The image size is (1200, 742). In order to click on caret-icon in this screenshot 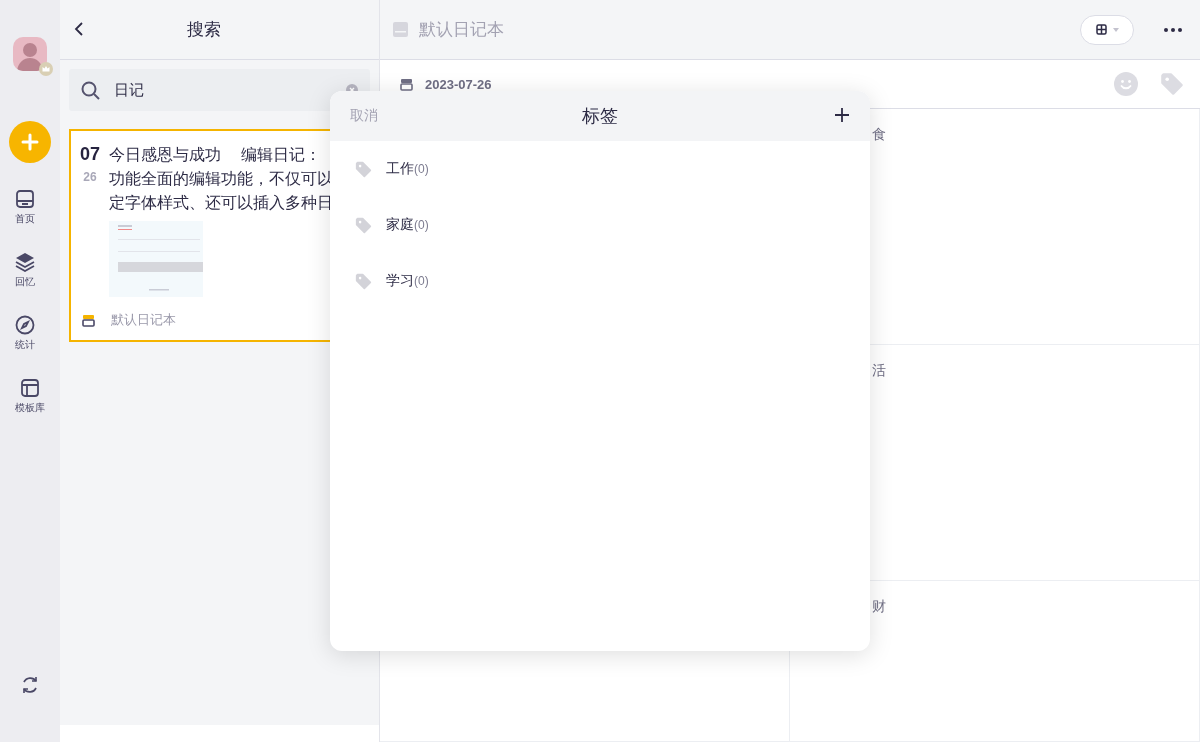, I will do `click(1115, 29)`.